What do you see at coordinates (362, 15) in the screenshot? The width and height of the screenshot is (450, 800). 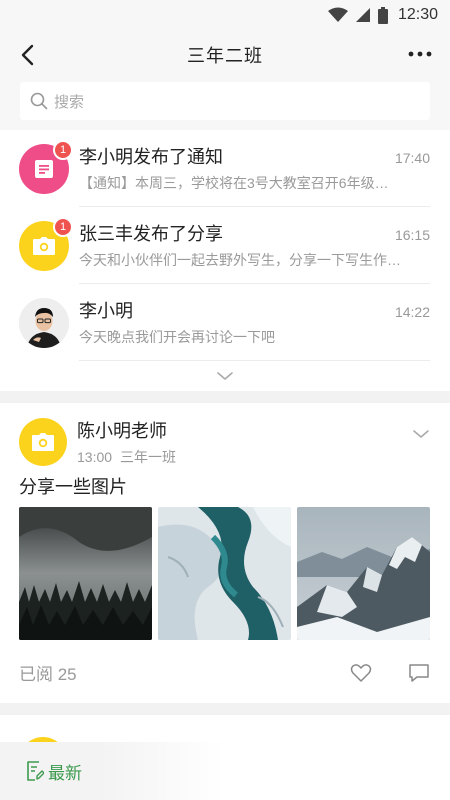 I see `signal-icon` at bounding box center [362, 15].